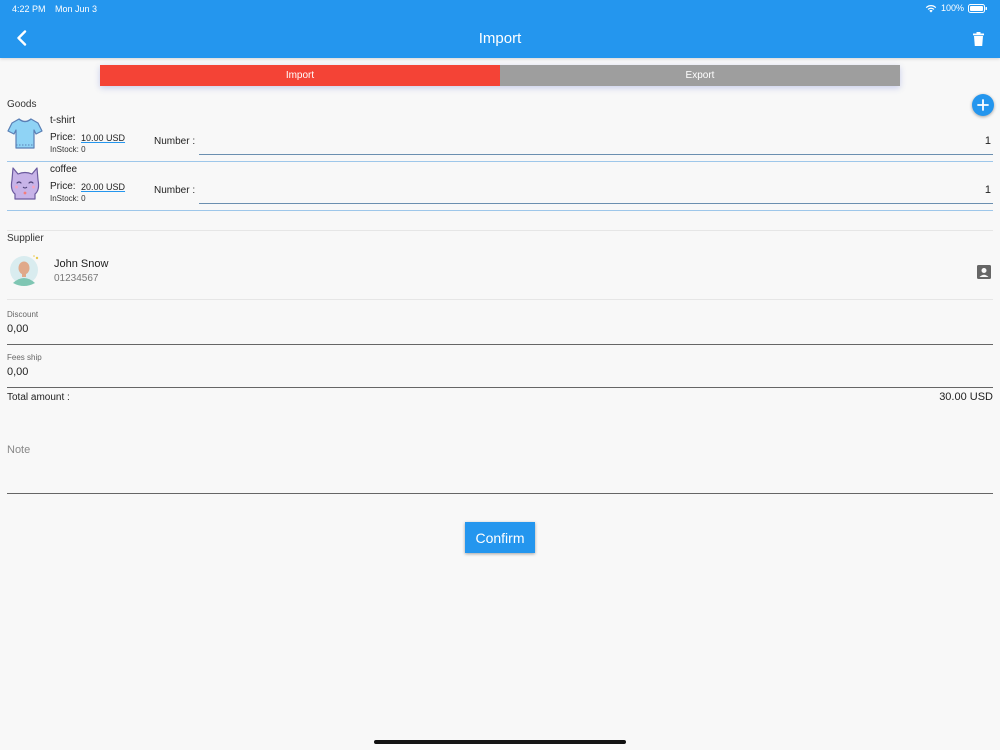 The width and height of the screenshot is (1000, 750). Describe the element at coordinates (38, 397) in the screenshot. I see `total-amount-label: Total amount :` at that location.